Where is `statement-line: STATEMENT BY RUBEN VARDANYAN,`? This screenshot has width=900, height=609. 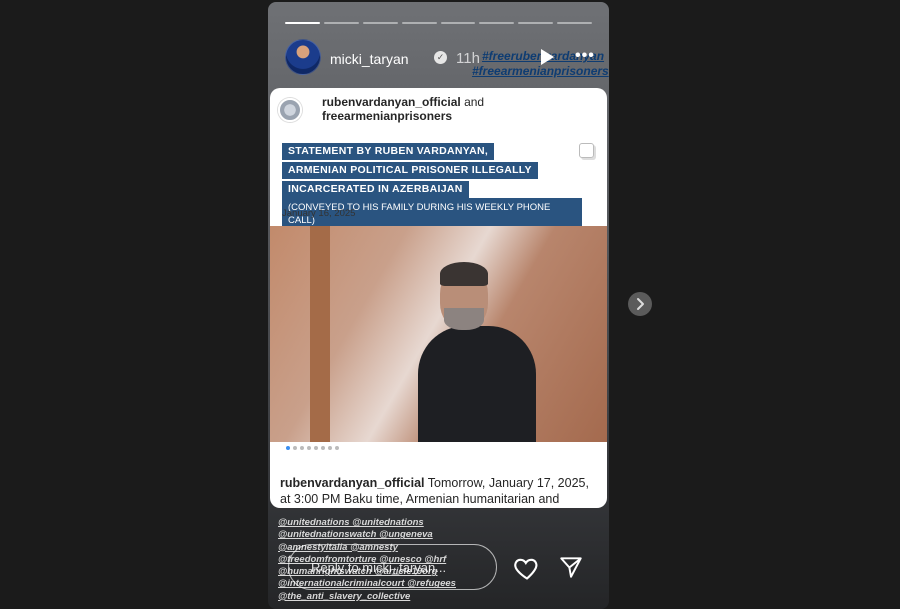 statement-line: STATEMENT BY RUBEN VARDANYAN, is located at coordinates (388, 151).